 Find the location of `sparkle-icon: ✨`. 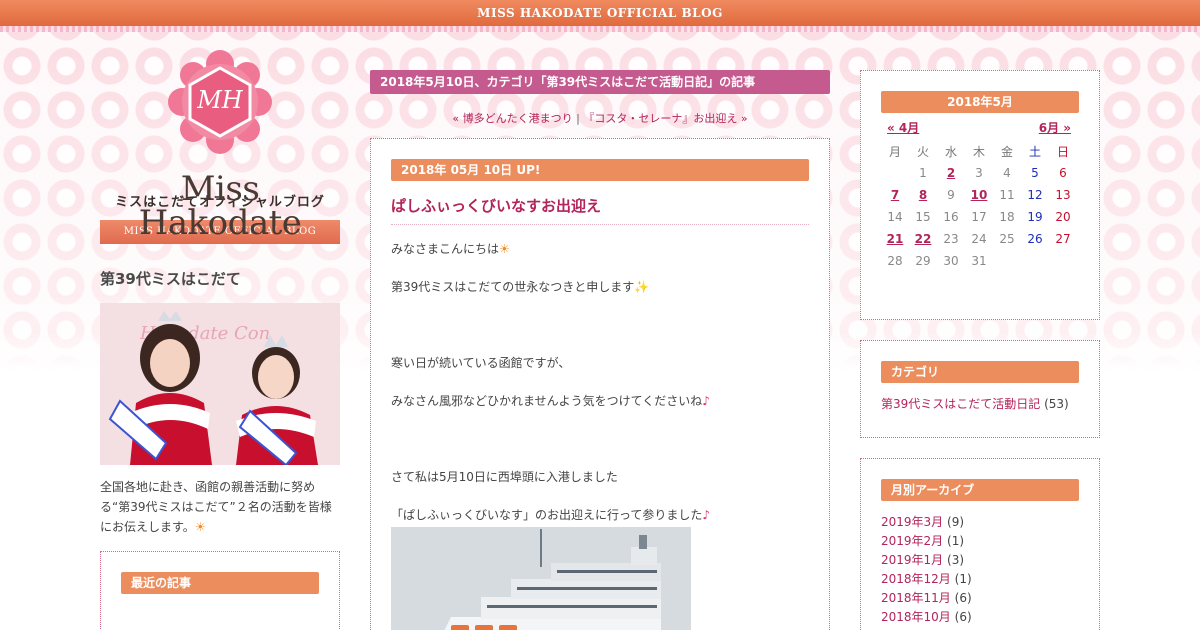

sparkle-icon: ✨ is located at coordinates (642, 287).